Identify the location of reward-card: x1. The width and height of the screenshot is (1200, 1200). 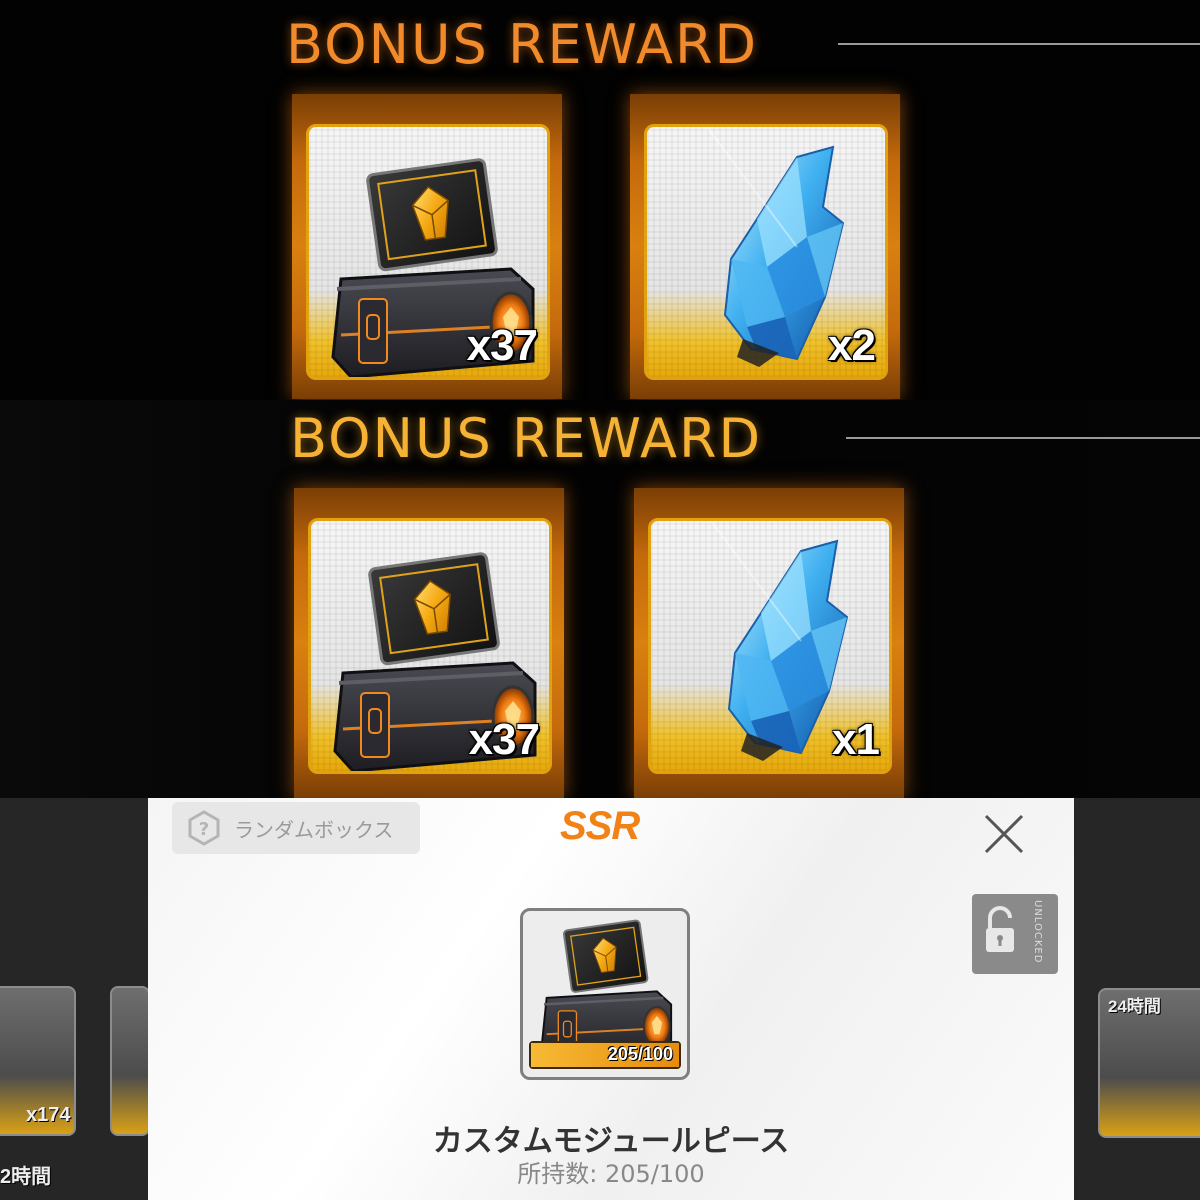
(770, 646).